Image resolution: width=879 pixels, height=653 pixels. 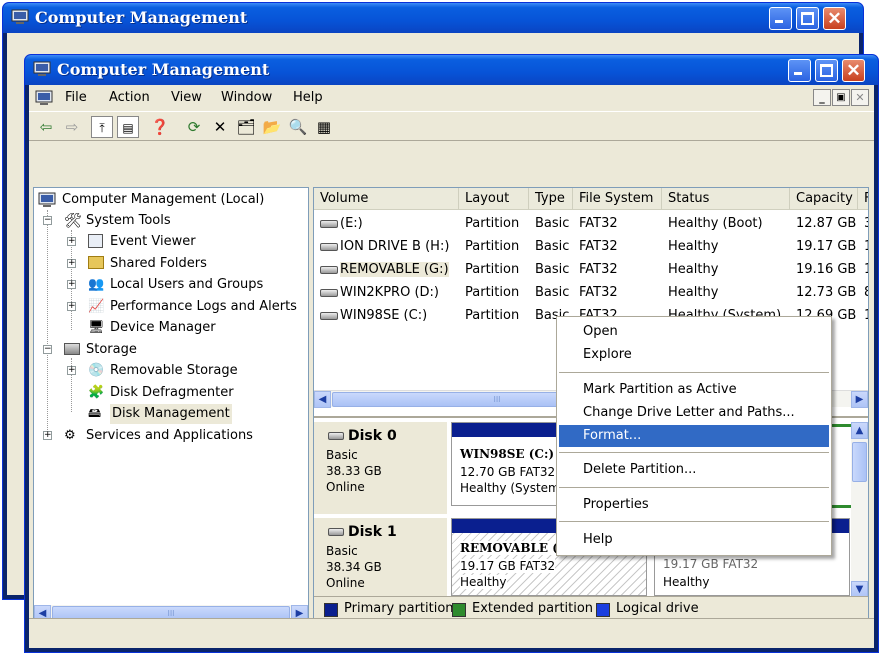 I want to click on column-layout: Layout, so click(x=494, y=199).